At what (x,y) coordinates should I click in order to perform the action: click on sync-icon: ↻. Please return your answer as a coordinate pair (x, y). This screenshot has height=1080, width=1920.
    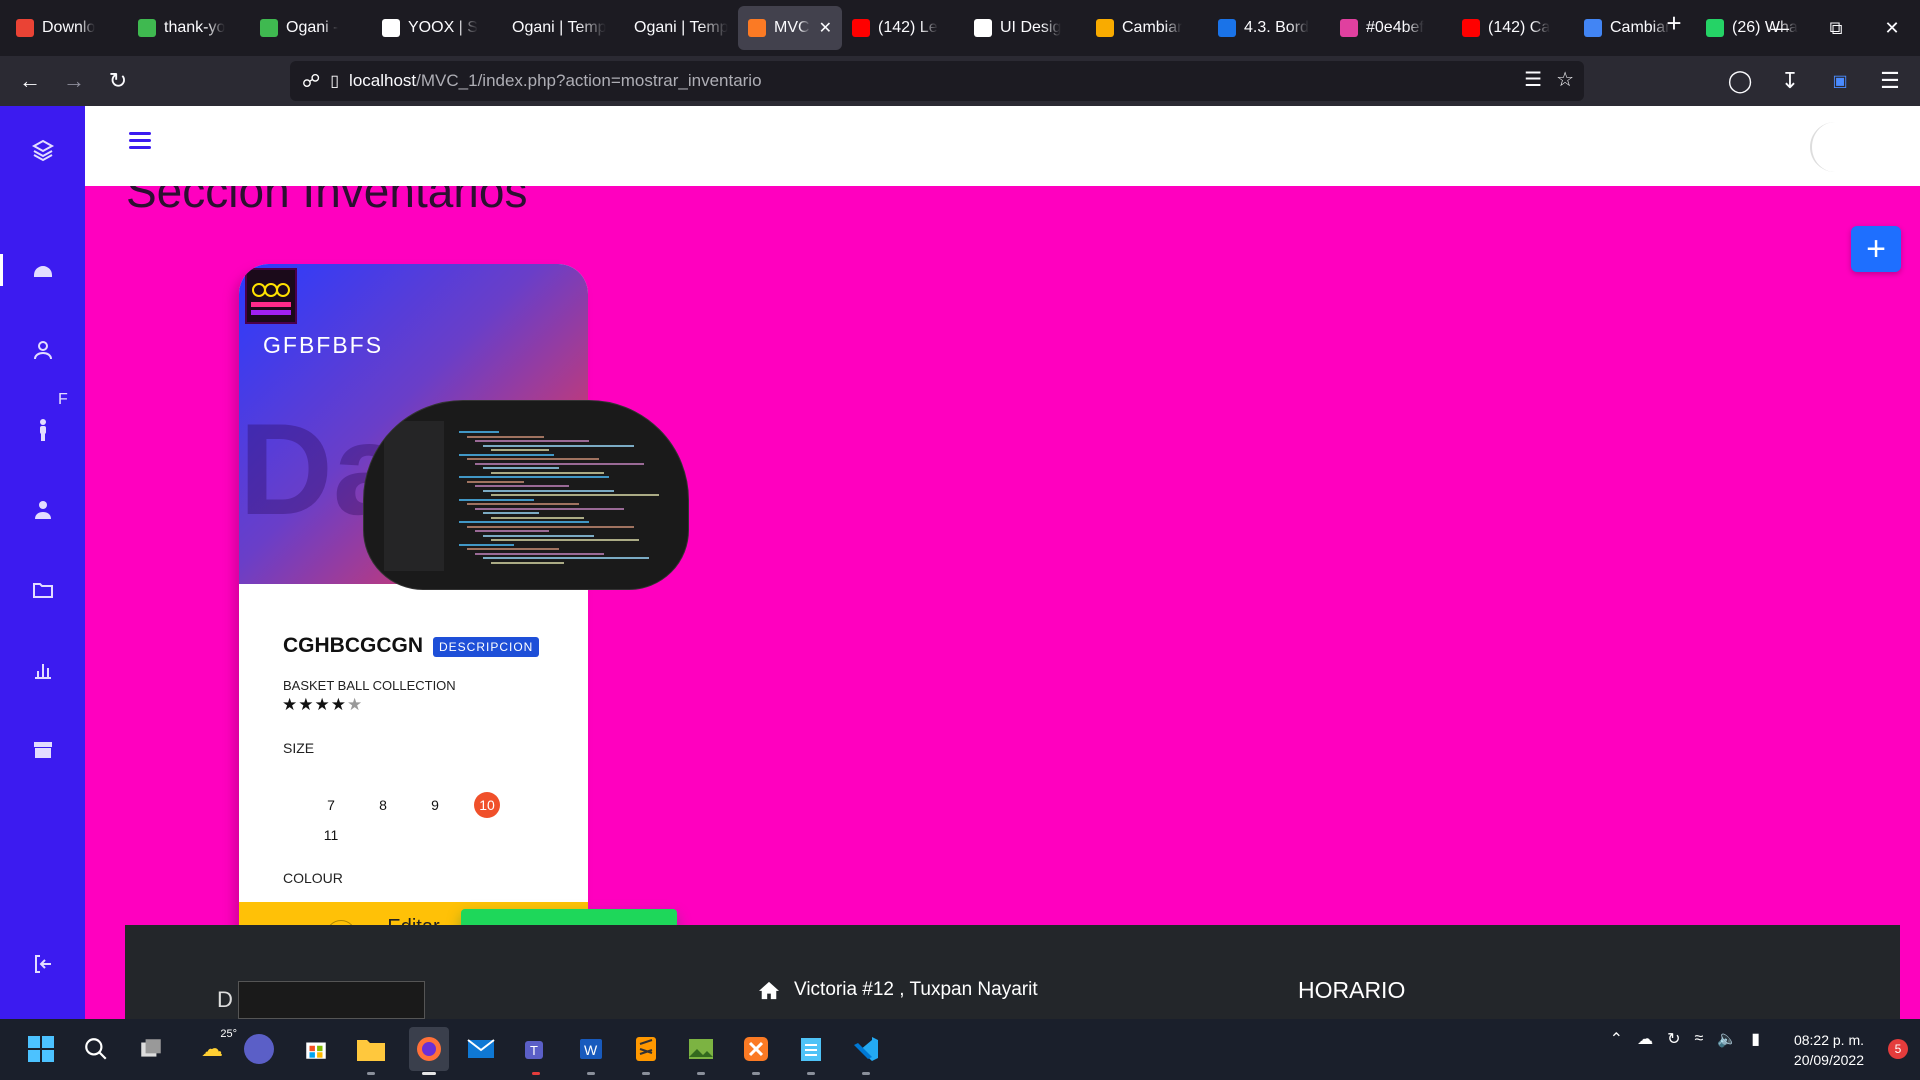
    Looking at the image, I should click on (1673, 1039).